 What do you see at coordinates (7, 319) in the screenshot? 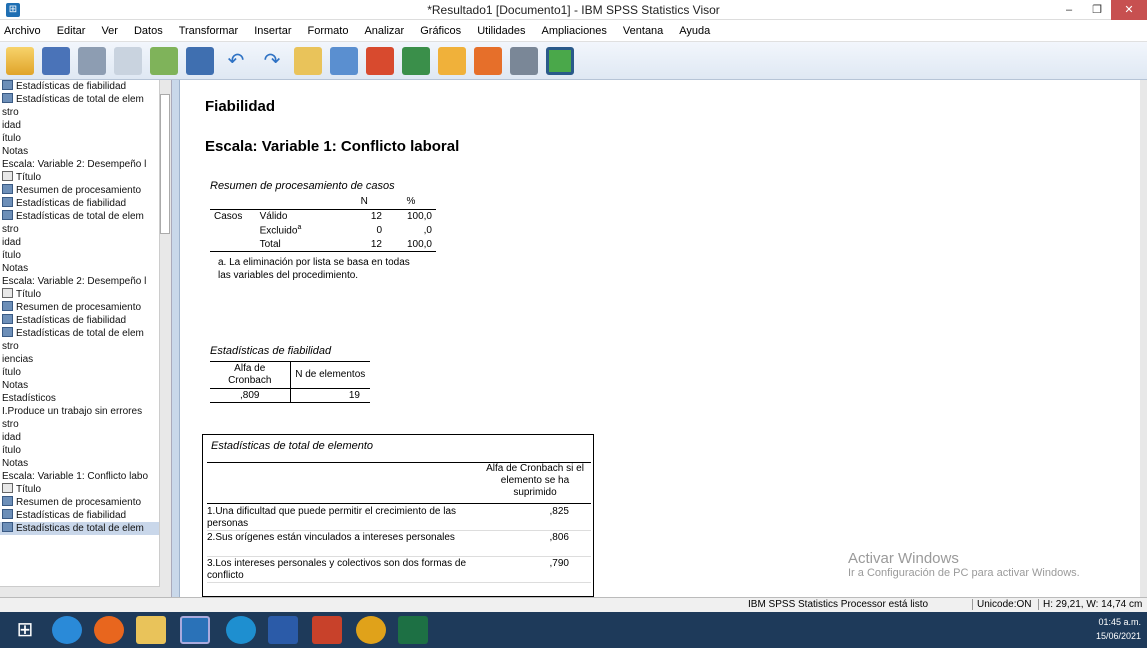
I see `table-icon` at bounding box center [7, 319].